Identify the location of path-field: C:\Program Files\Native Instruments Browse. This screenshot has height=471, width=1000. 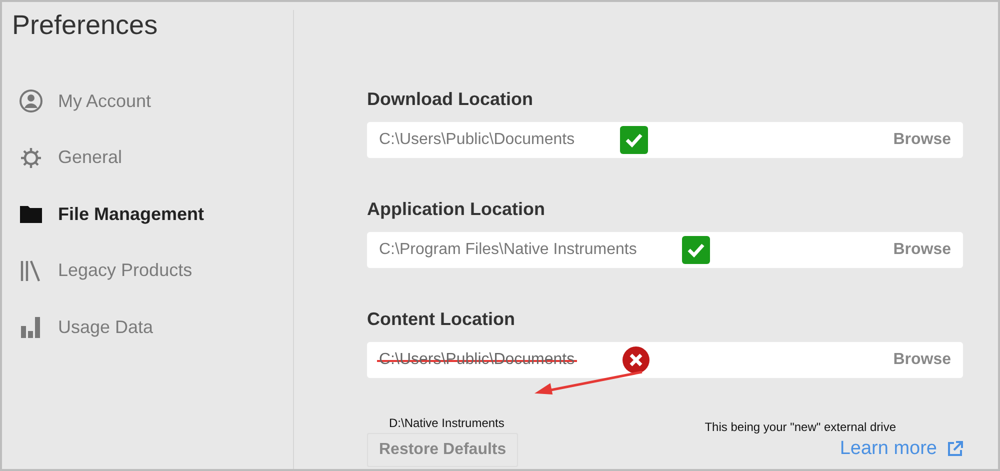
(665, 250).